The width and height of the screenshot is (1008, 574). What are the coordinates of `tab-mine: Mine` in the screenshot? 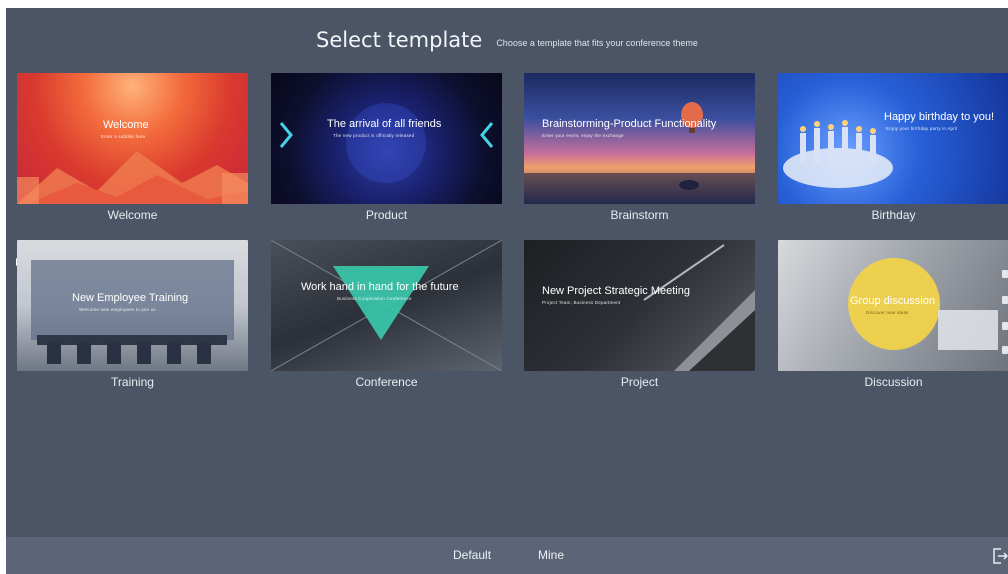 It's located at (551, 555).